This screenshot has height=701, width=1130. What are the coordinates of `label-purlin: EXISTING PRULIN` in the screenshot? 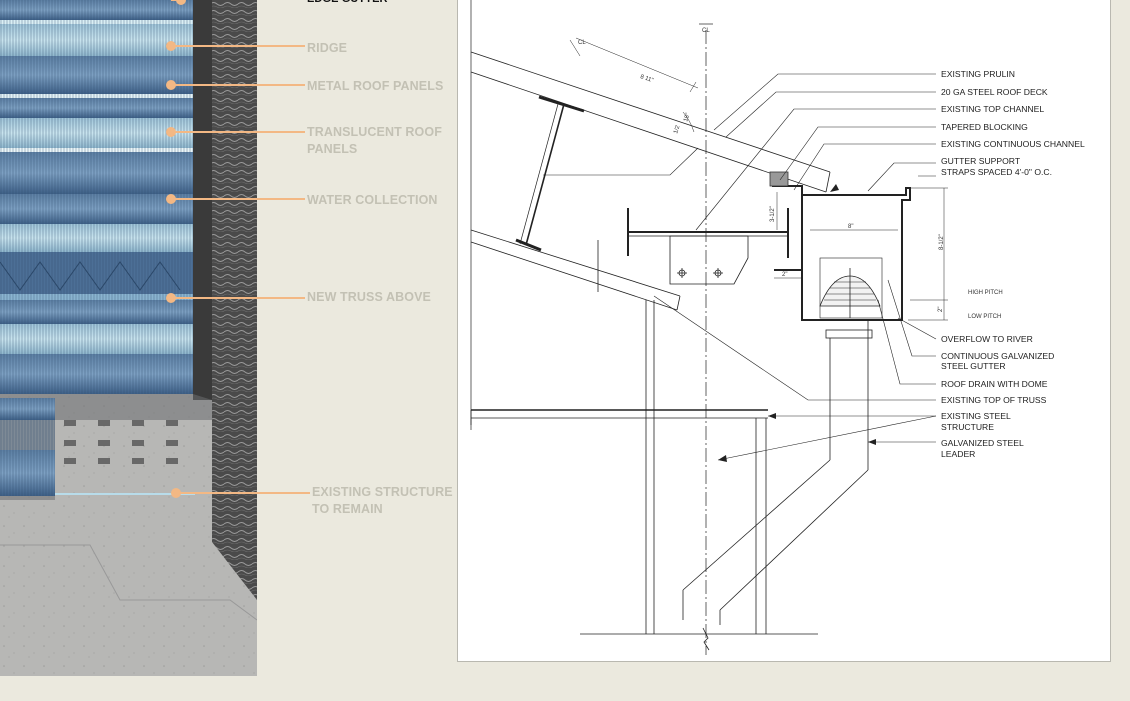 It's located at (978, 74).